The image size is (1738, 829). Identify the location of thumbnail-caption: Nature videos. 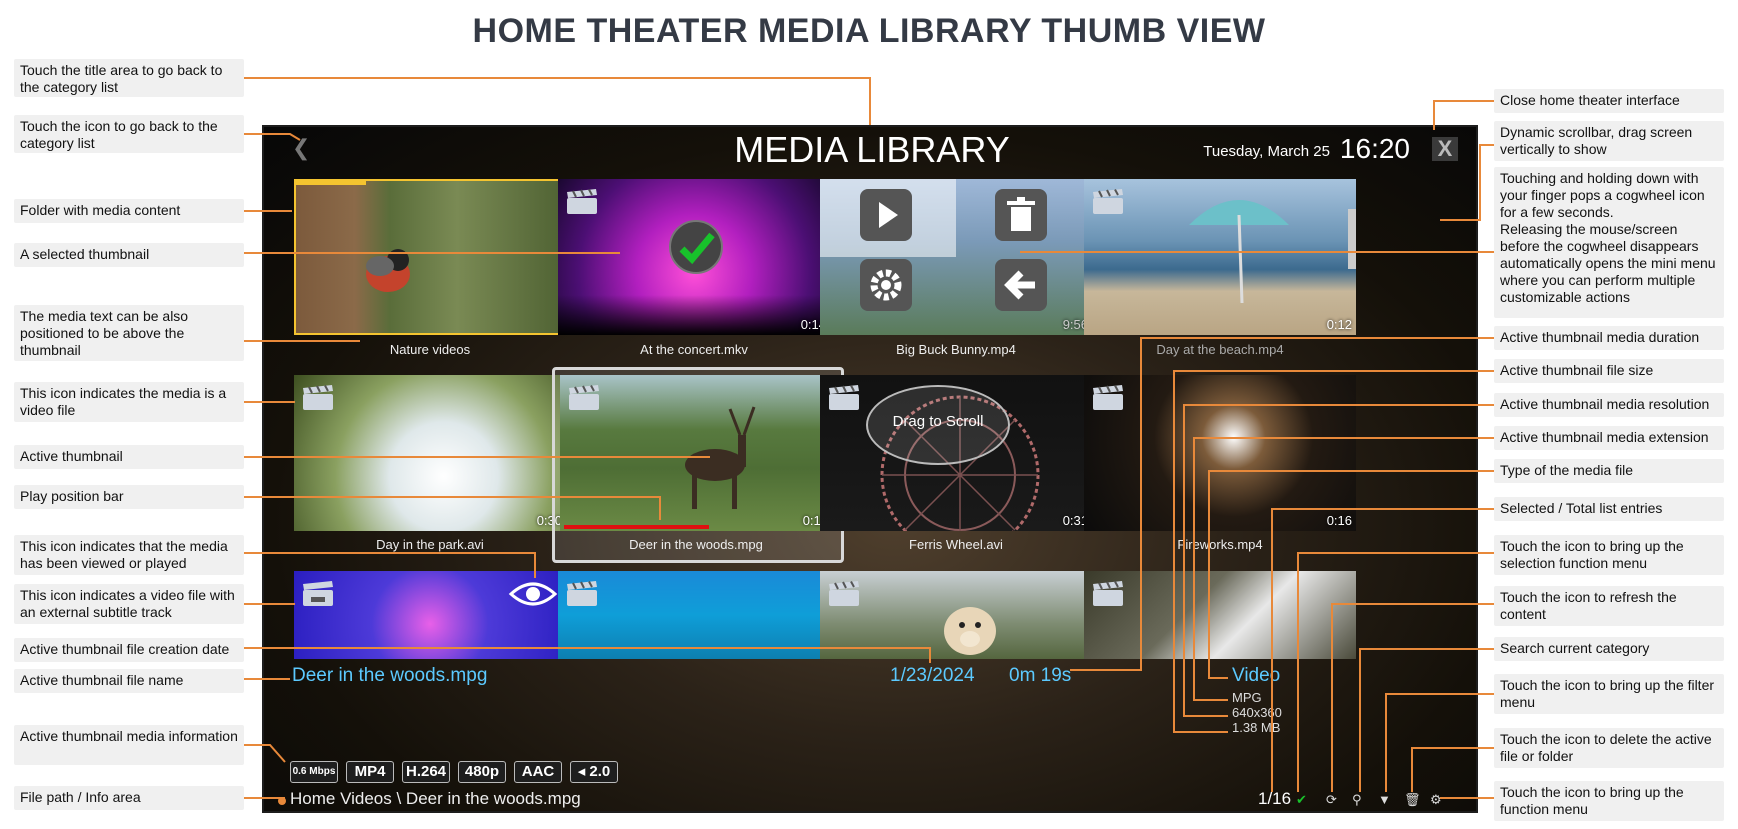
(430, 349).